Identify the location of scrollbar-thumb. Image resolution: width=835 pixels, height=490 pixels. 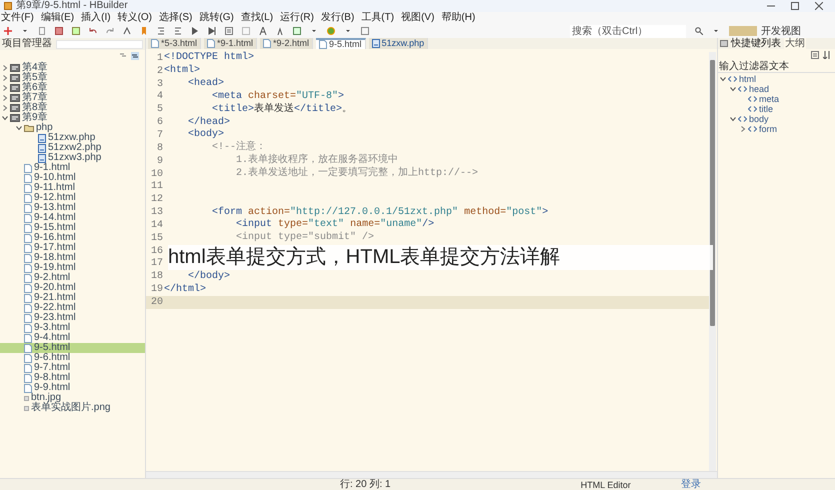
(712, 193).